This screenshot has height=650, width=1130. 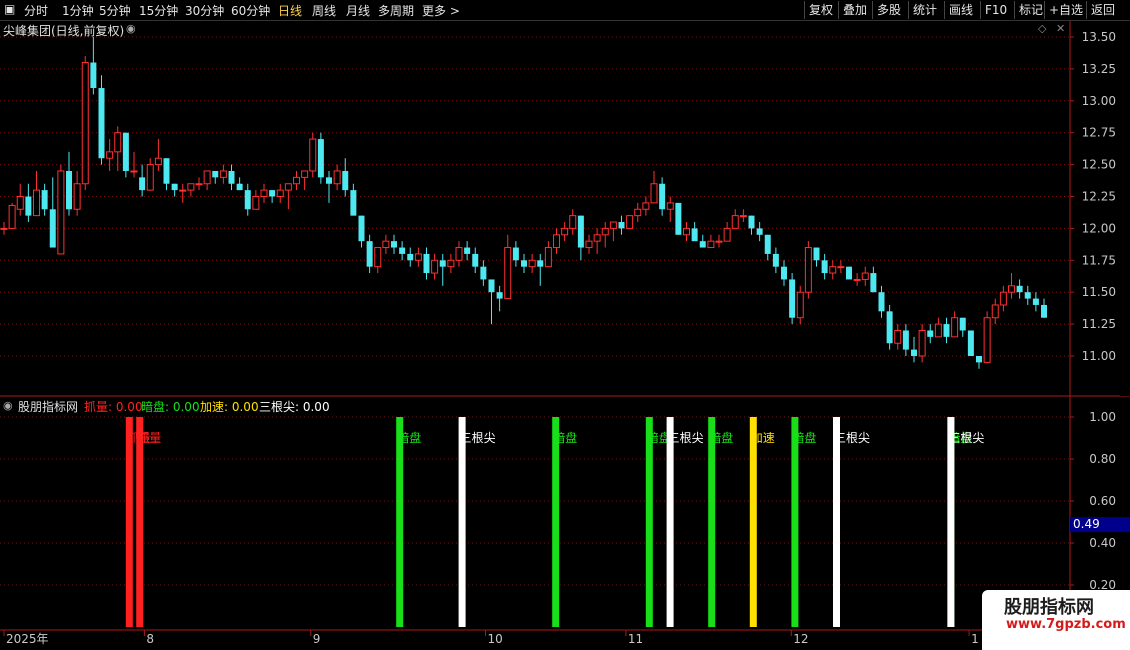 What do you see at coordinates (149, 438) in the screenshot?
I see `signal-label: 抓量` at bounding box center [149, 438].